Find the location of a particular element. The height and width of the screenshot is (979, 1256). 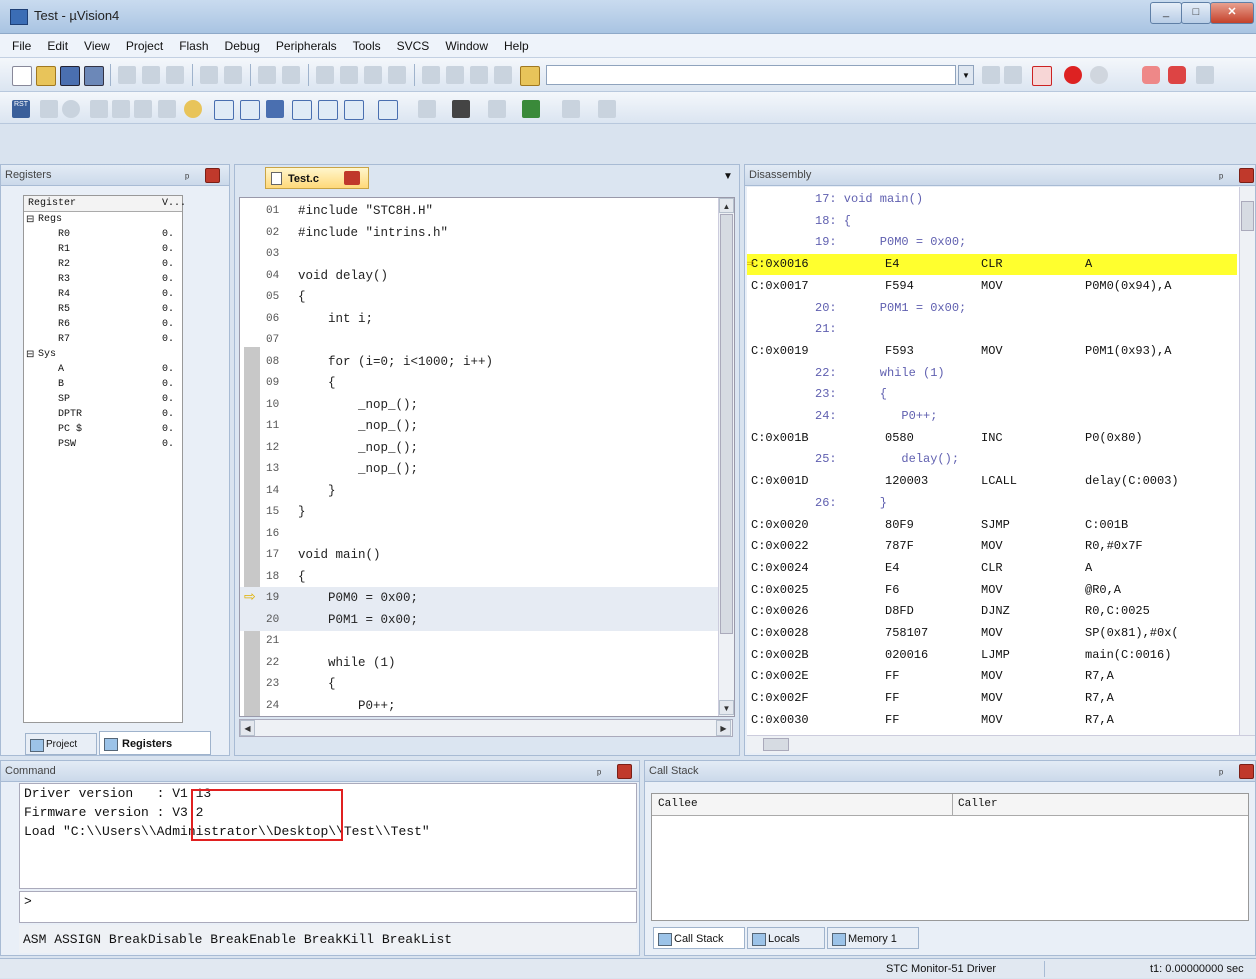

nav-back-icon is located at coordinates (267, 75).